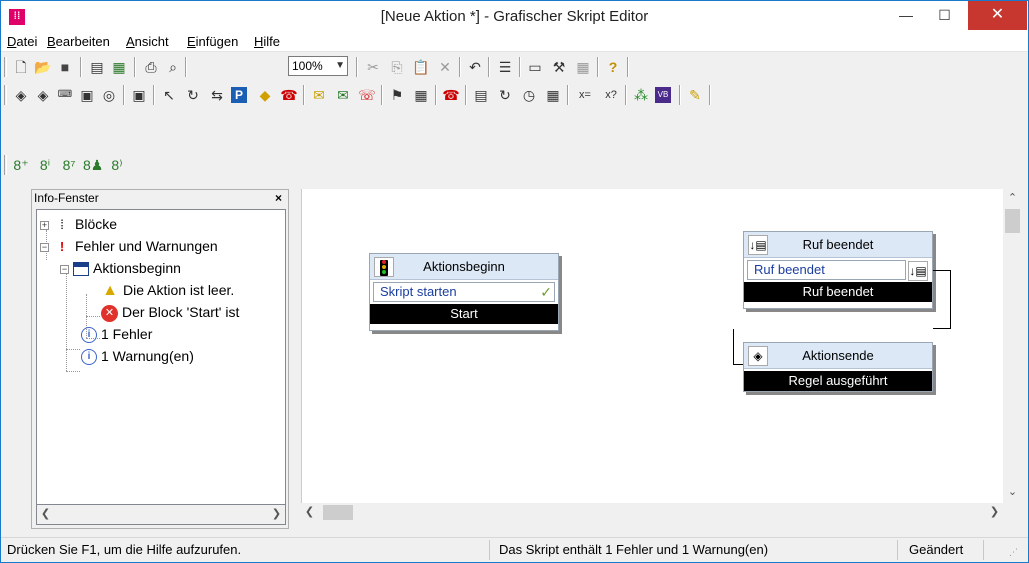 The width and height of the screenshot is (1029, 563). What do you see at coordinates (641, 95) in the screenshot?
I see `script-icon: ⁂` at bounding box center [641, 95].